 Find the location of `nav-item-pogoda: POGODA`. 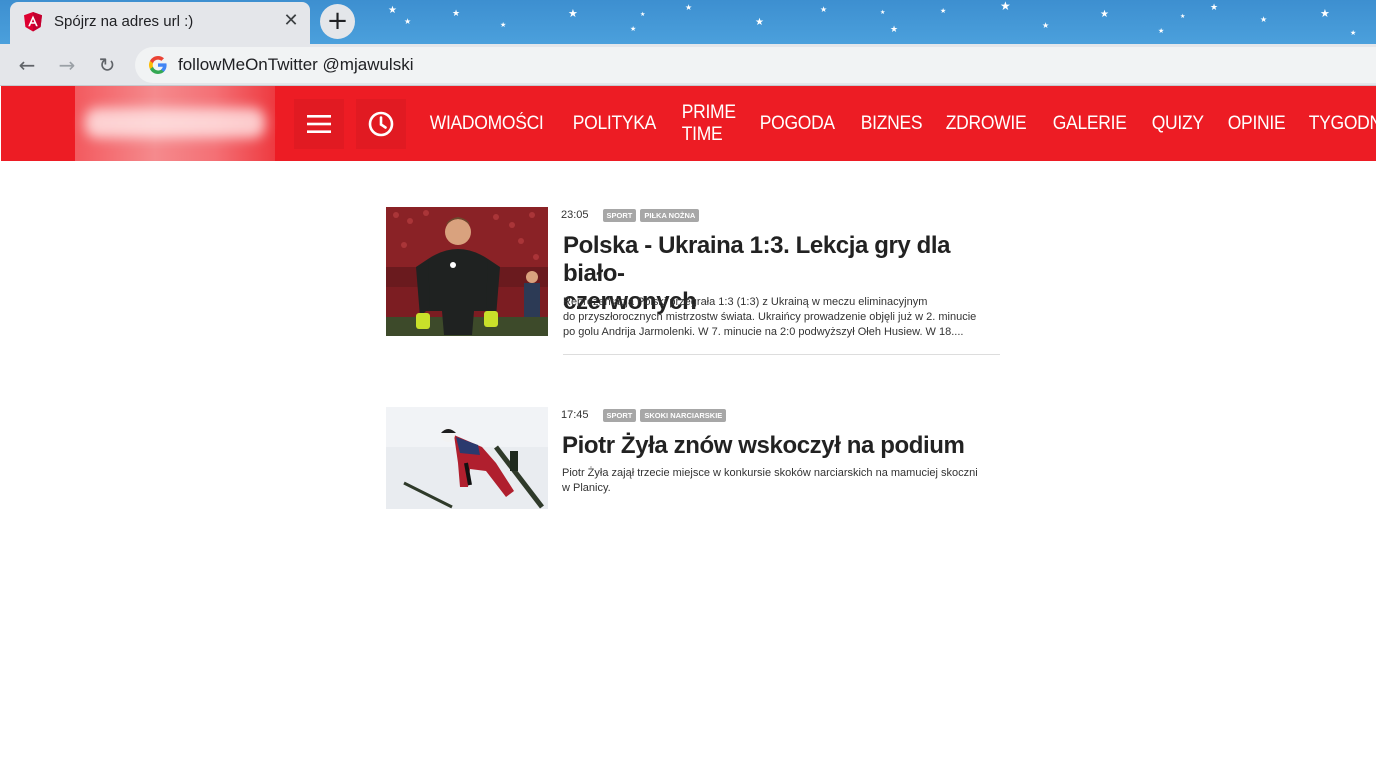

nav-item-pogoda: POGODA is located at coordinates (797, 124).